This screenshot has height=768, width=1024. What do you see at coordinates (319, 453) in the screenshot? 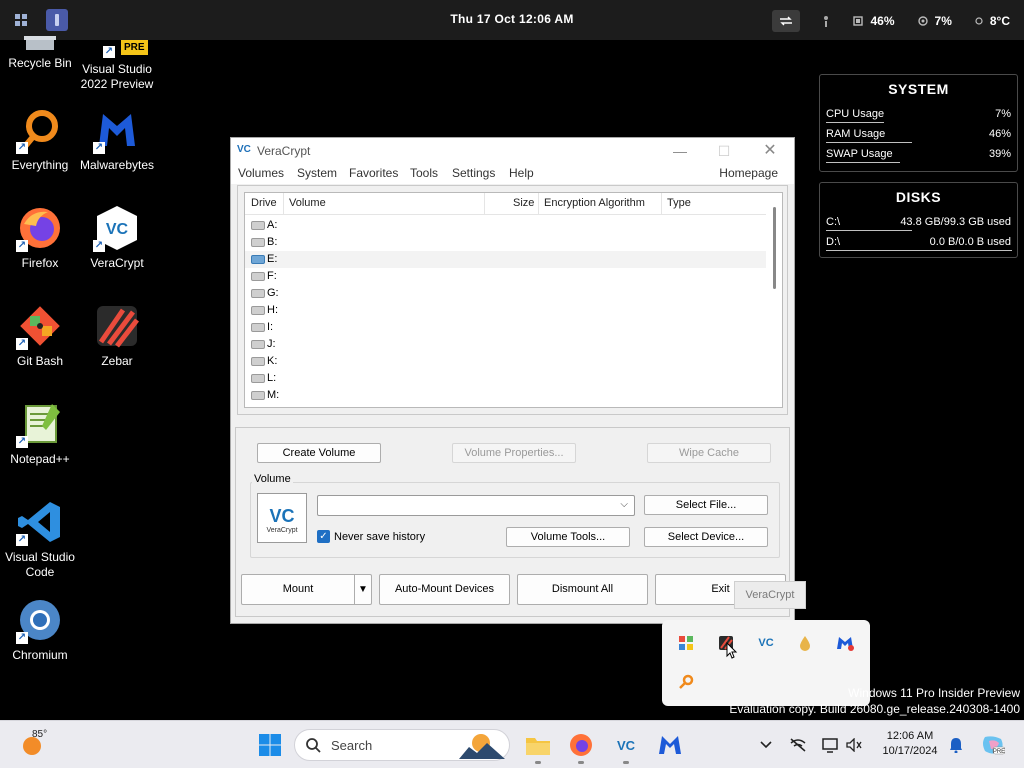
I see `create-volume-button: Create Volume` at bounding box center [319, 453].